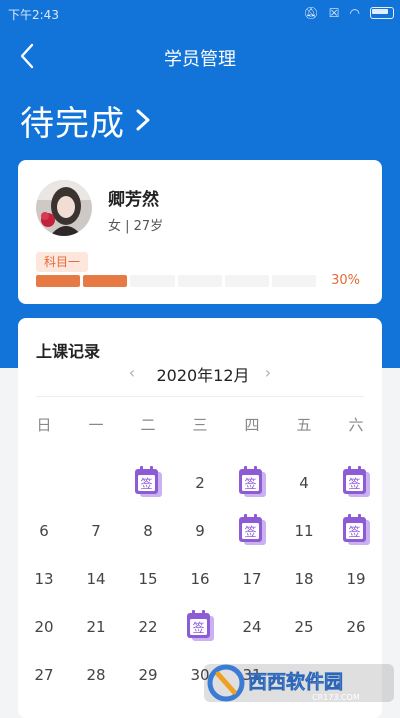 The image size is (400, 718). What do you see at coordinates (304, 425) in the screenshot?
I see `weekday-label: 五` at bounding box center [304, 425].